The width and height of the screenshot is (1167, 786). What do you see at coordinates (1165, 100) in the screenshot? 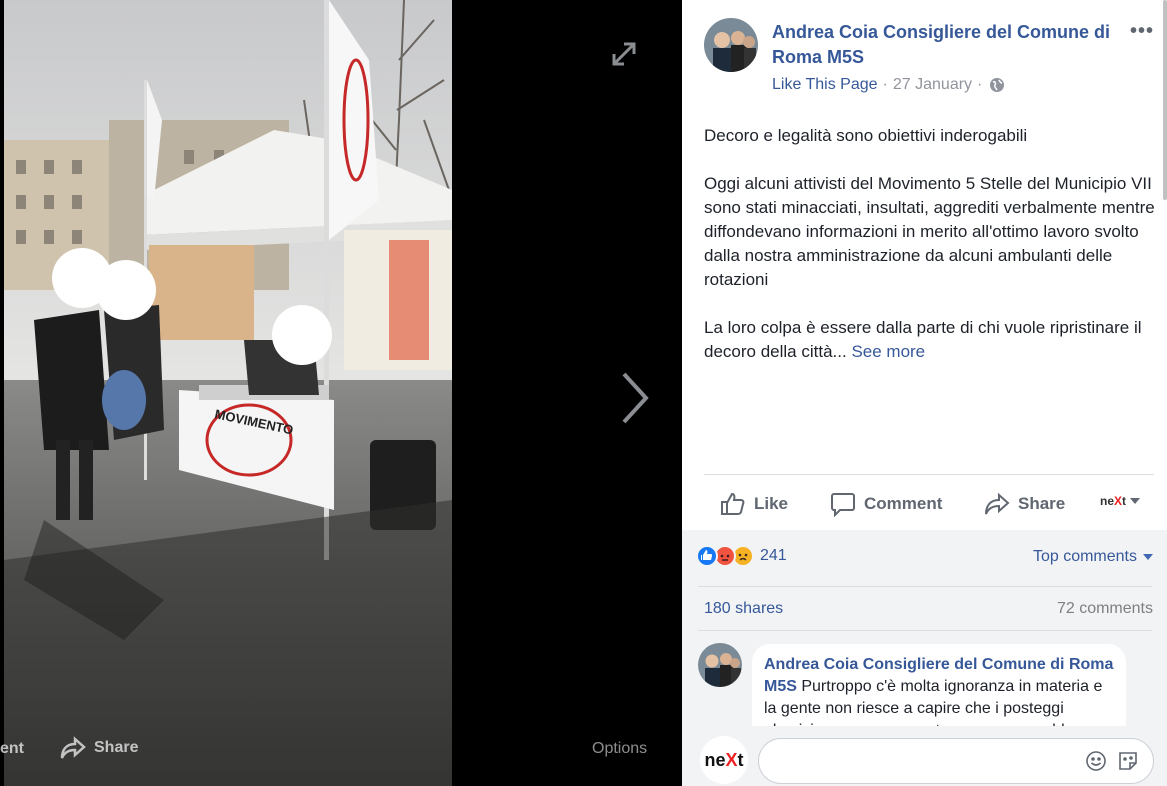
I see `scrollbar` at bounding box center [1165, 100].